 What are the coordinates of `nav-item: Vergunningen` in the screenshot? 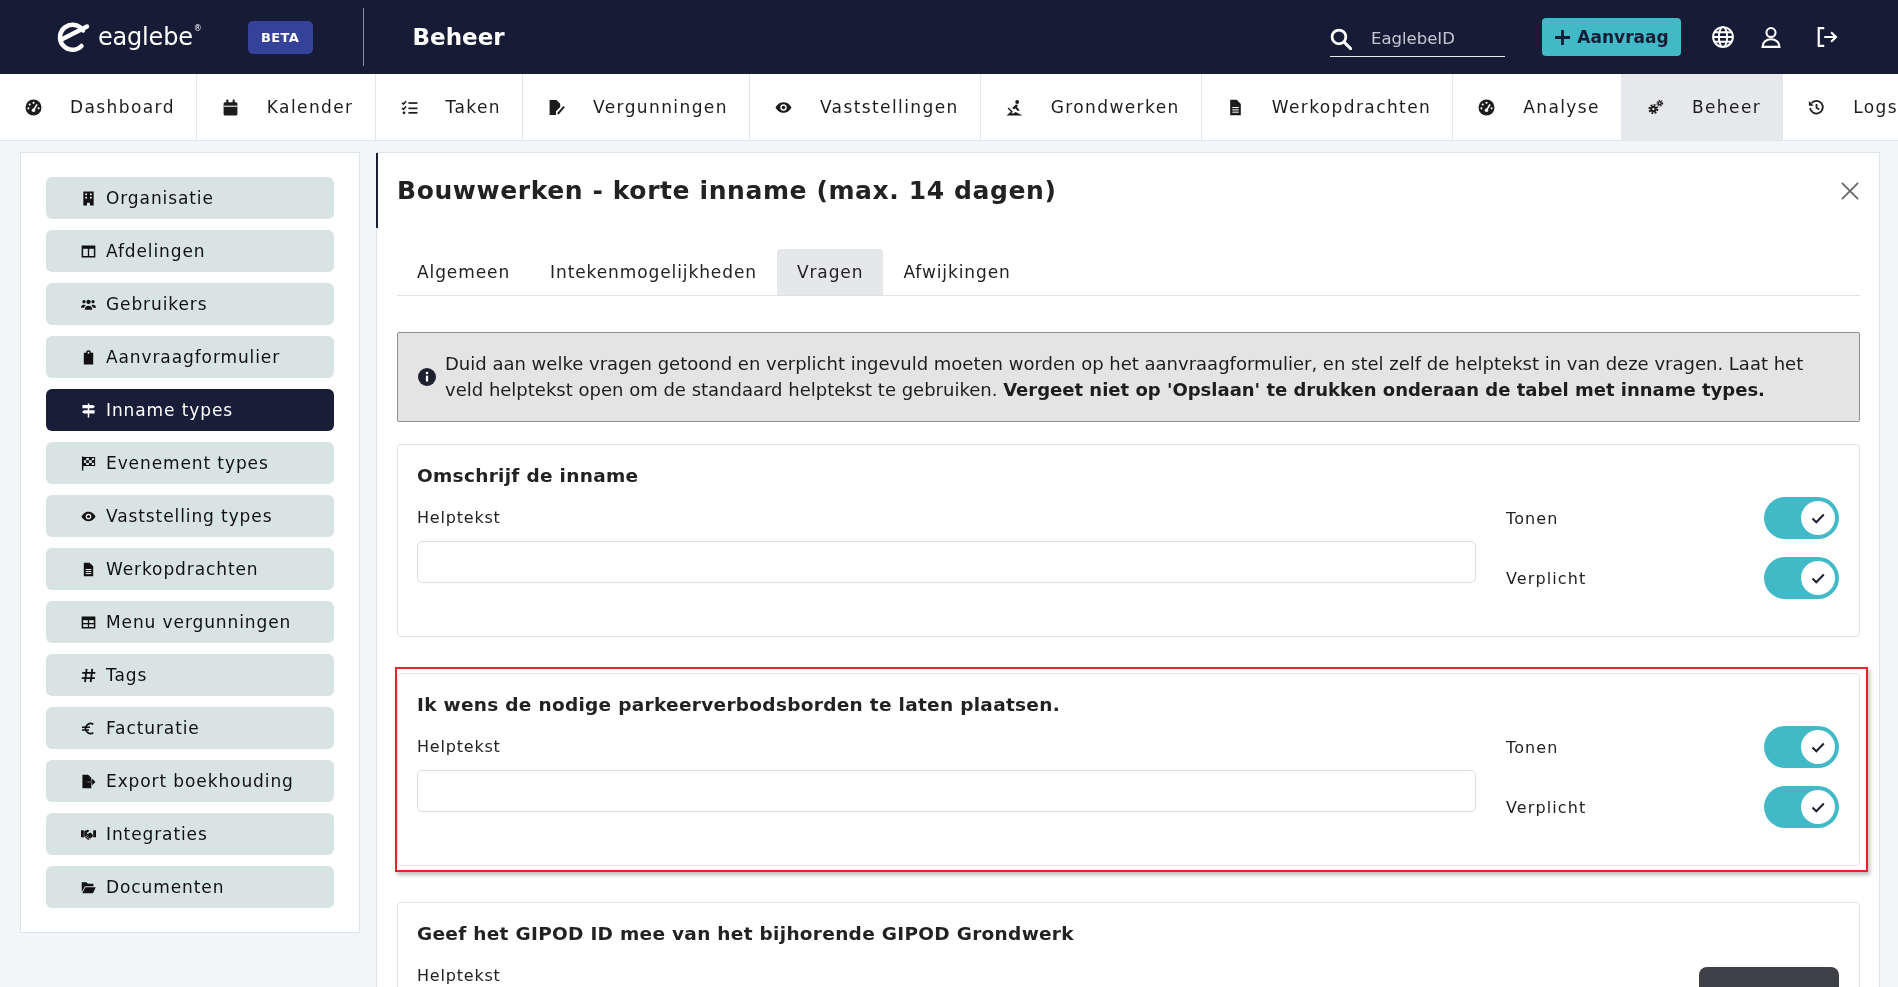 It's located at (636, 107).